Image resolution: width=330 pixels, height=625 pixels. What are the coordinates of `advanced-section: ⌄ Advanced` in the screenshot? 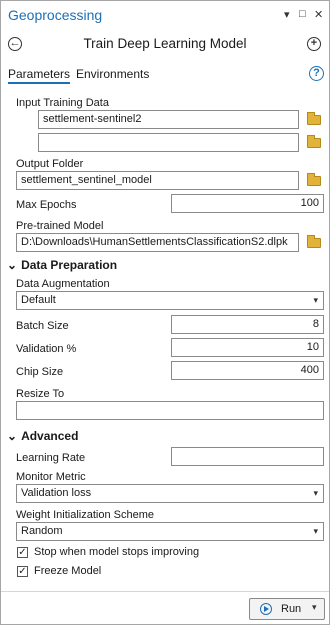 It's located at (42, 436).